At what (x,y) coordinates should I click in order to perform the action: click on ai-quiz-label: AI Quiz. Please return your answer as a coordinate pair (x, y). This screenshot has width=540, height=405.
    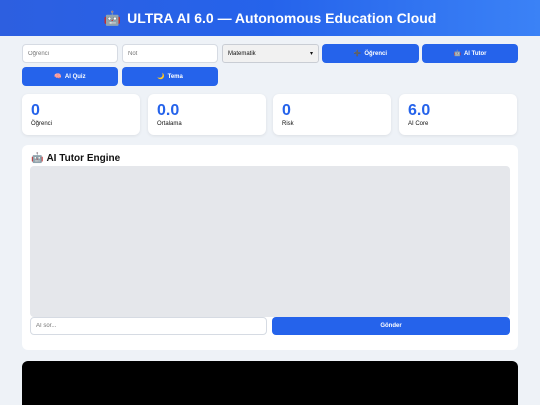
    Looking at the image, I should click on (75, 76).